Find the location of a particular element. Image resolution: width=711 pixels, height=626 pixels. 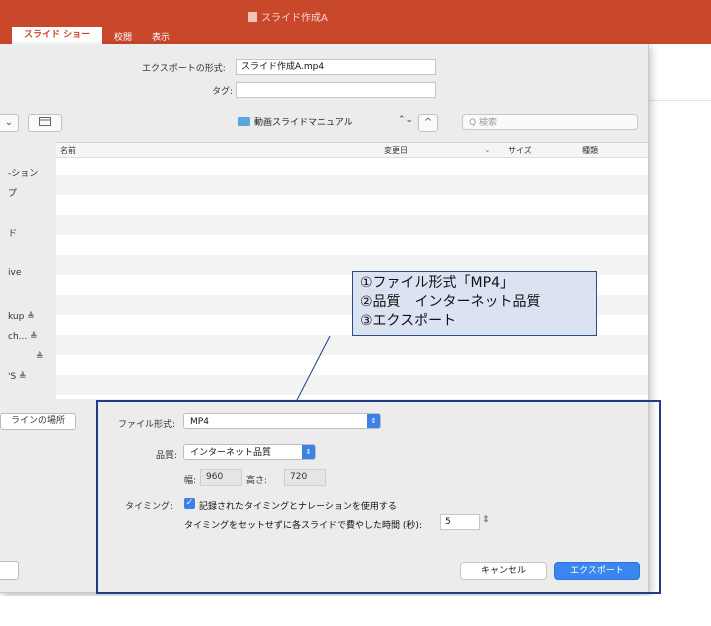

annotation-callout: ①ファイル形式「MP4」 ②品質 インターネット品質 ③エクスポート is located at coordinates (474, 303).